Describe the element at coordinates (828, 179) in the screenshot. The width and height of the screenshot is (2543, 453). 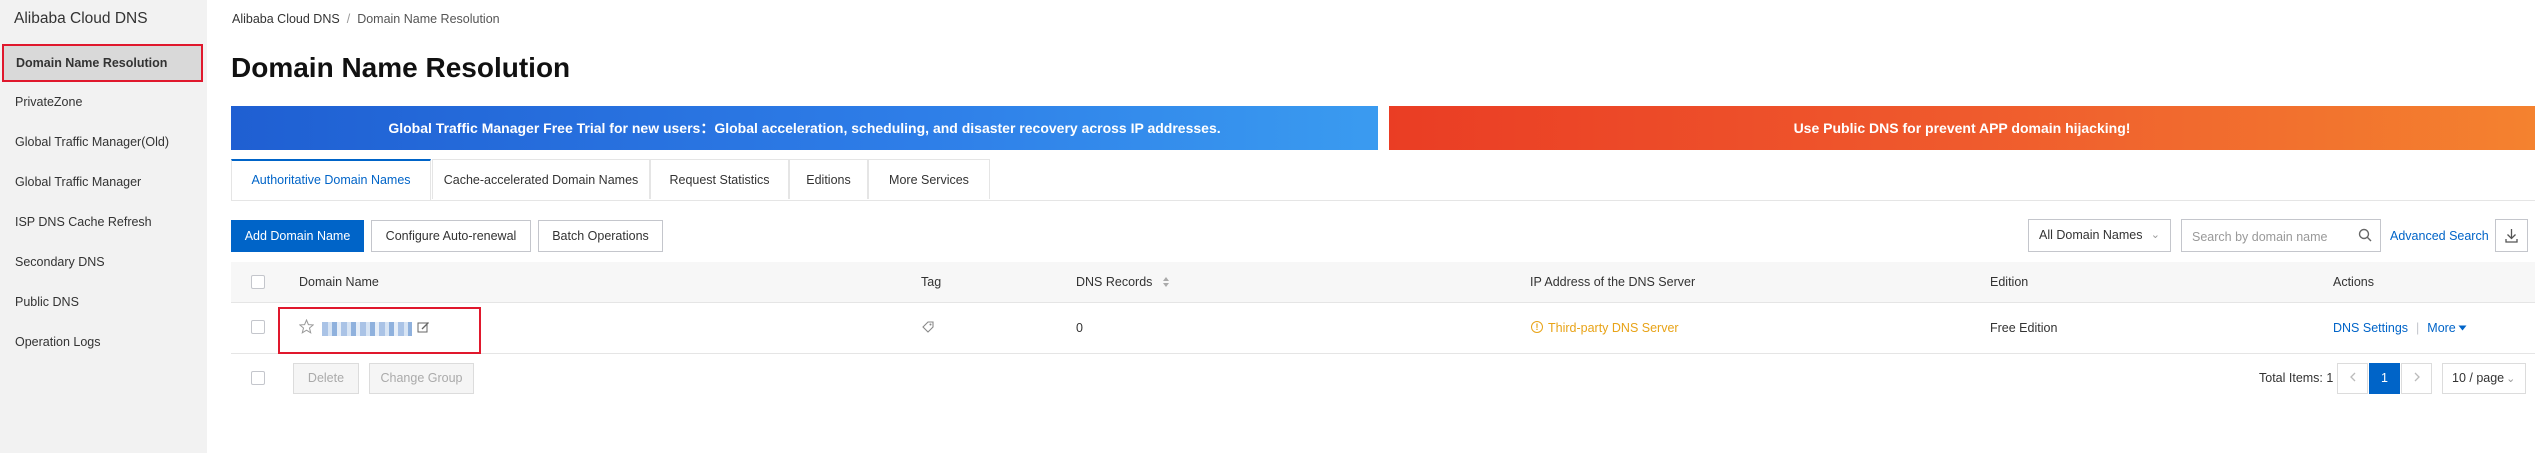
I see `tab-editions: Editions` at that location.